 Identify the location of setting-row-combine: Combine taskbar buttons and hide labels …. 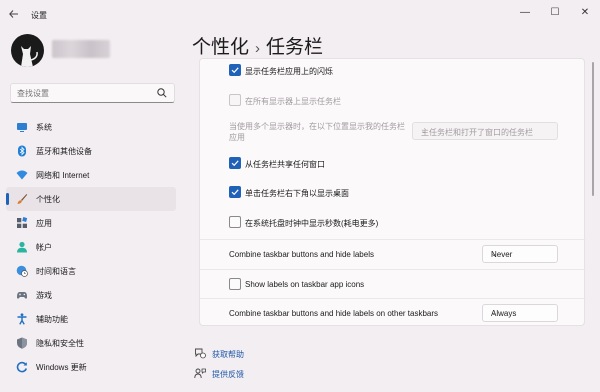
(393, 254).